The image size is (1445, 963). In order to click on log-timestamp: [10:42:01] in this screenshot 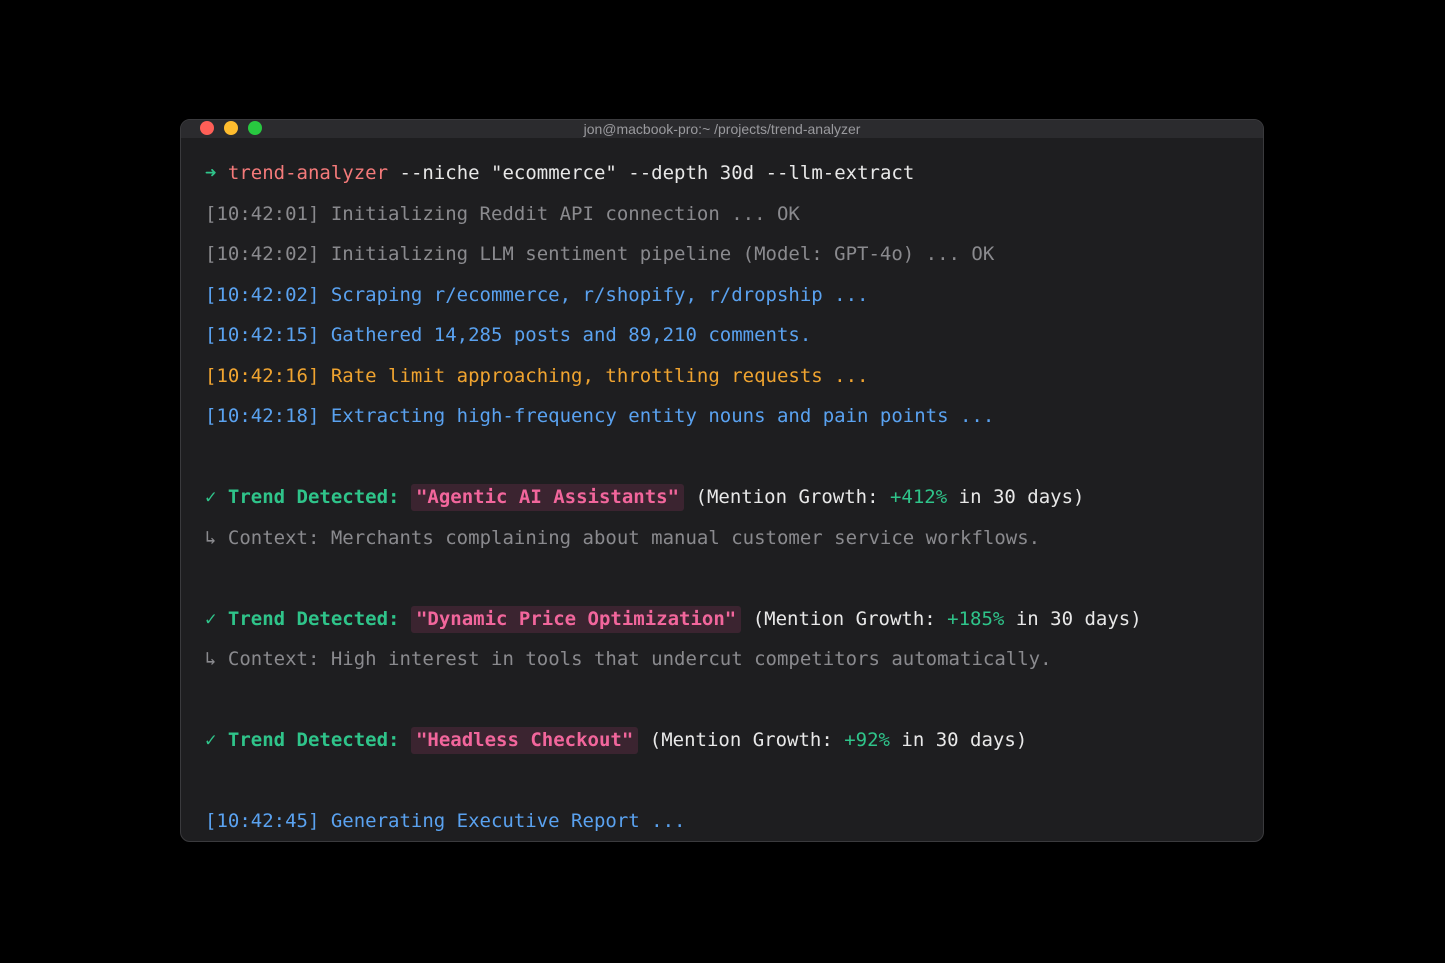, I will do `click(262, 213)`.